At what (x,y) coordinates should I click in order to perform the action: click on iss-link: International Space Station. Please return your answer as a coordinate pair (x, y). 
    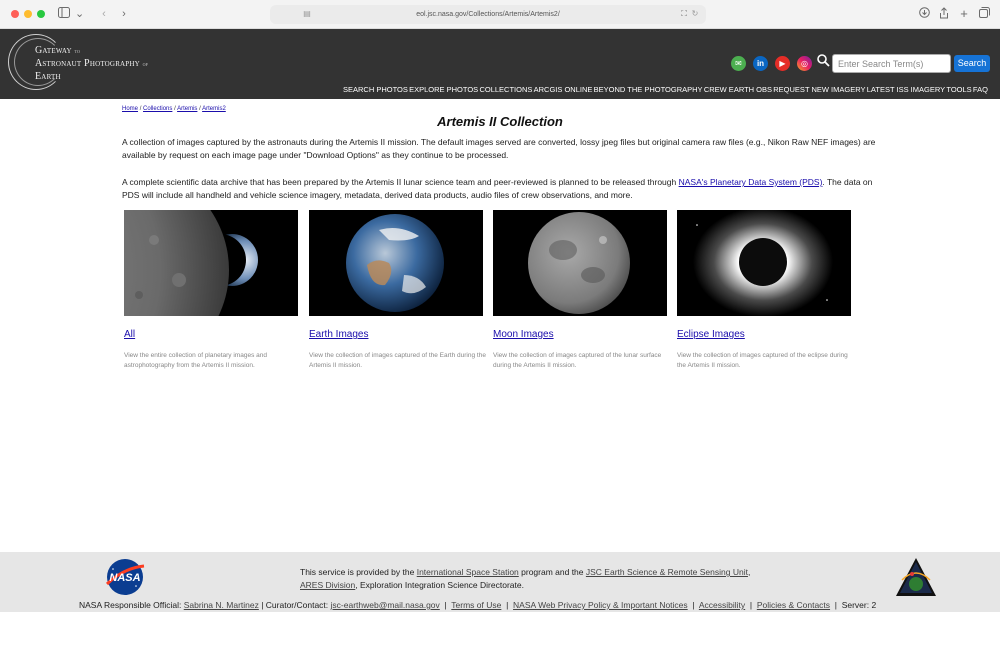
    Looking at the image, I should click on (468, 572).